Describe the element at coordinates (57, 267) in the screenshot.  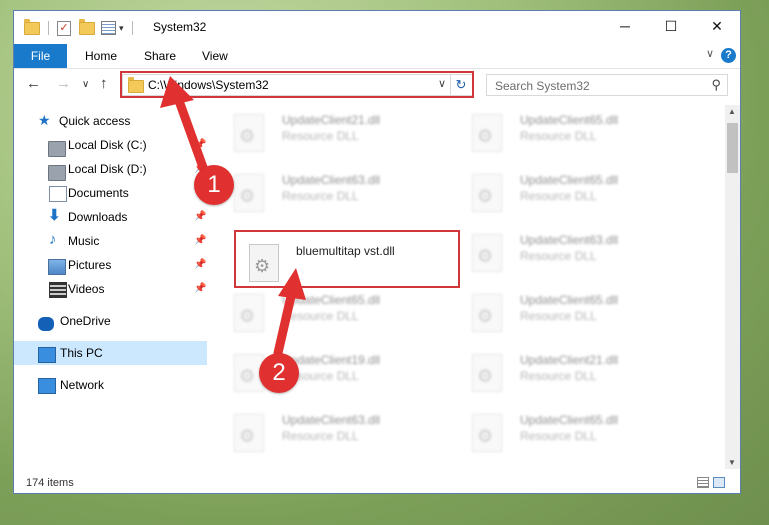
I see `pictures-icon` at that location.